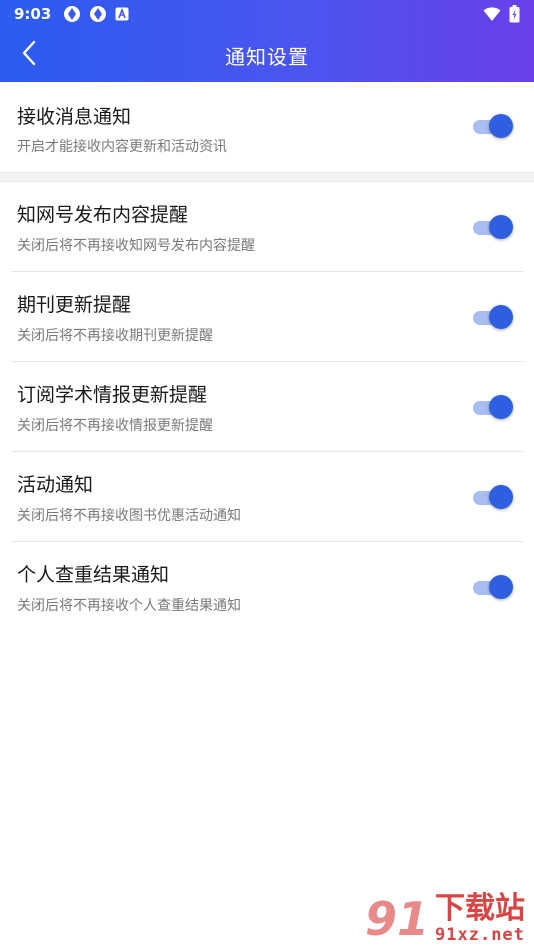 This screenshot has height=950, width=534. What do you see at coordinates (115, 426) in the screenshot?
I see `setting-subtitle: 关闭后将不再接收情报更新提醒` at bounding box center [115, 426].